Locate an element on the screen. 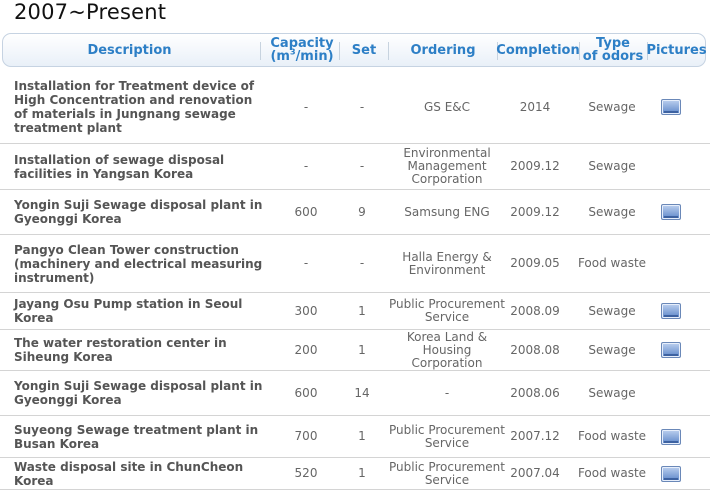 The width and height of the screenshot is (710, 490). row-completion: 2007.04 is located at coordinates (535, 473).